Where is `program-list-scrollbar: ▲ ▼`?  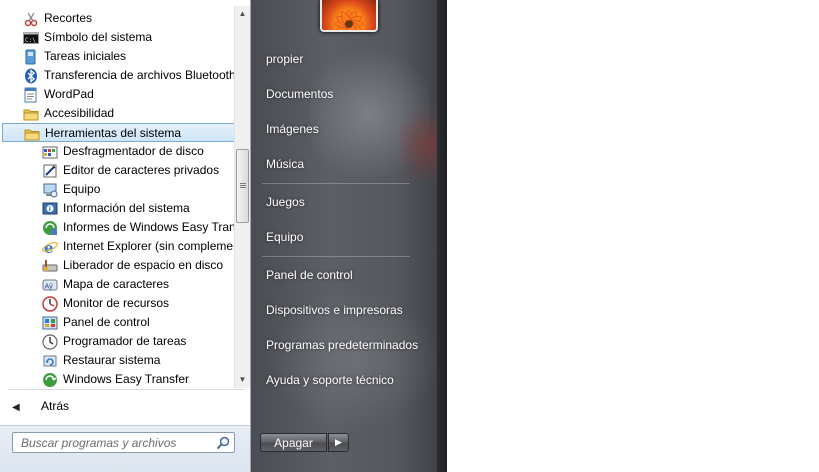
program-list-scrollbar: ▲ ▼ is located at coordinates (242, 197).